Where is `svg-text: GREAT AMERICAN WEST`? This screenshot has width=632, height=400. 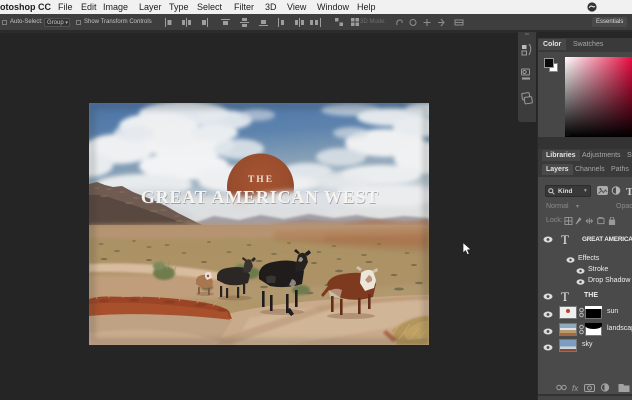
svg-text: GREAT AMERICAN WEST is located at coordinates (260, 197).